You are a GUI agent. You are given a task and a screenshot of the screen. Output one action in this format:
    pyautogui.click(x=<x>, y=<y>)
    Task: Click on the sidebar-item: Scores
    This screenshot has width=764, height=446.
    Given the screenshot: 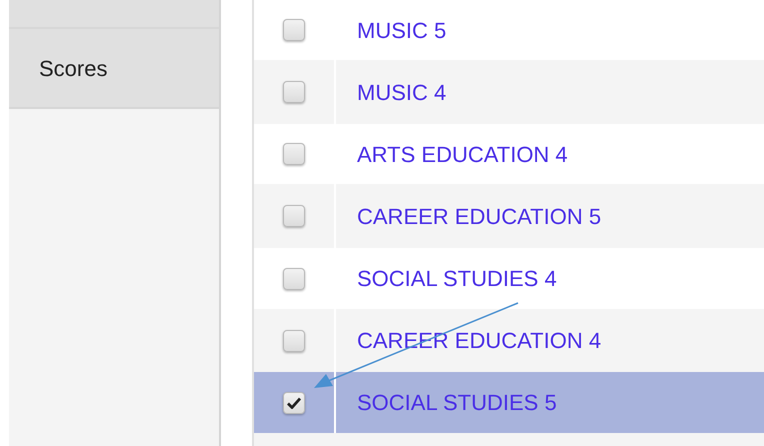 What is the action you would take?
    pyautogui.click(x=114, y=69)
    